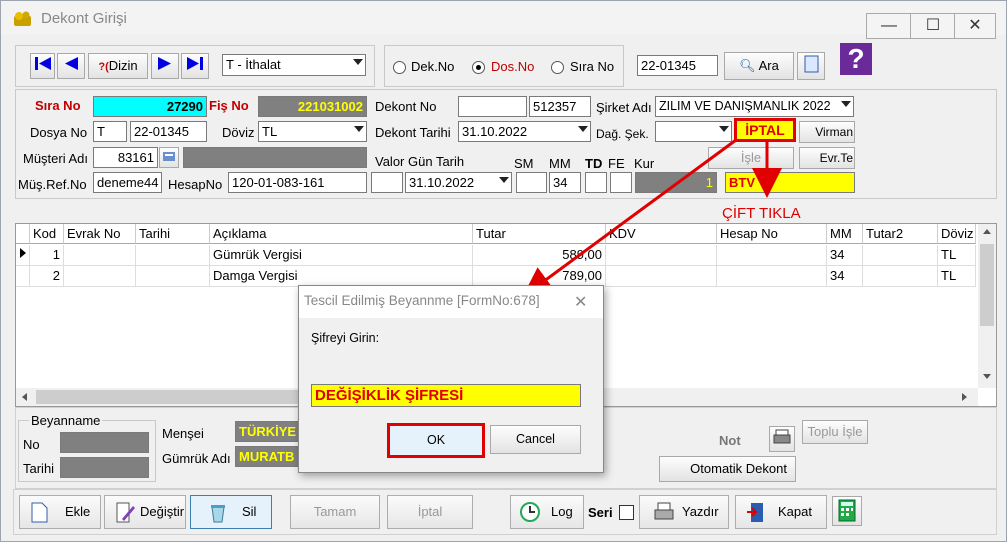  I want to click on mus-ref-field: deneme44, so click(127, 182).